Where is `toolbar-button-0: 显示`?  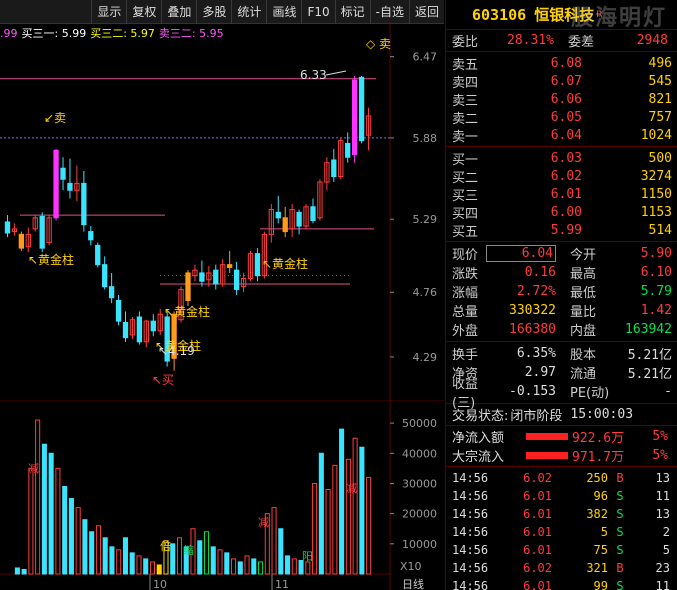 toolbar-button-0: 显示 is located at coordinates (108, 12).